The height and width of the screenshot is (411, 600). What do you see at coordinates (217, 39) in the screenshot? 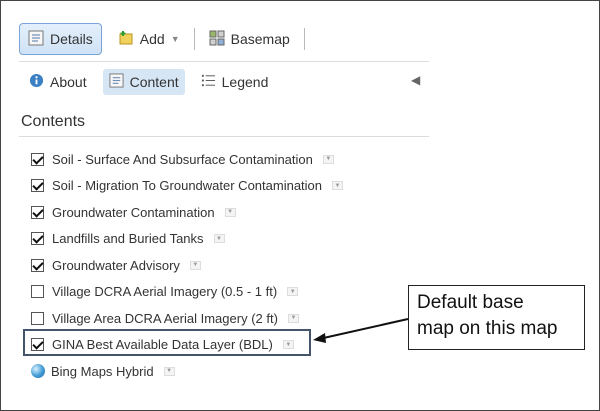
I see `basemap-grid-icon` at bounding box center [217, 39].